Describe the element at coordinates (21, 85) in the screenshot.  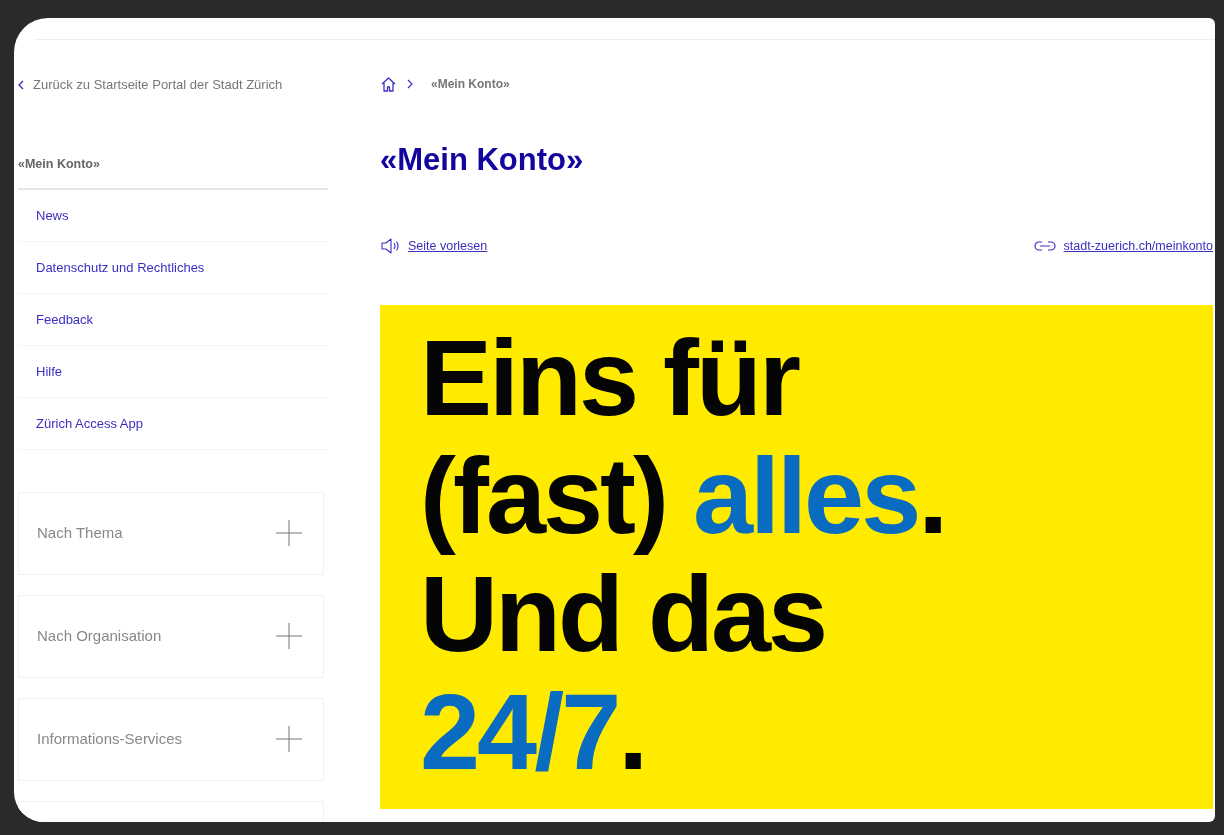
I see `chevron-left-icon` at that location.